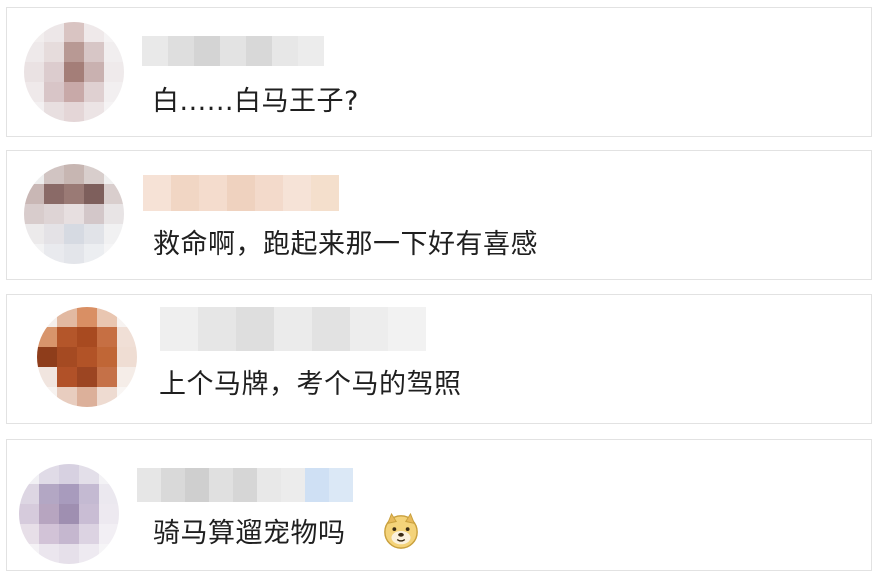 This screenshot has height=582, width=881. Describe the element at coordinates (310, 384) in the screenshot. I see `comment-text: 上个马牌，考个马的驾照` at that location.